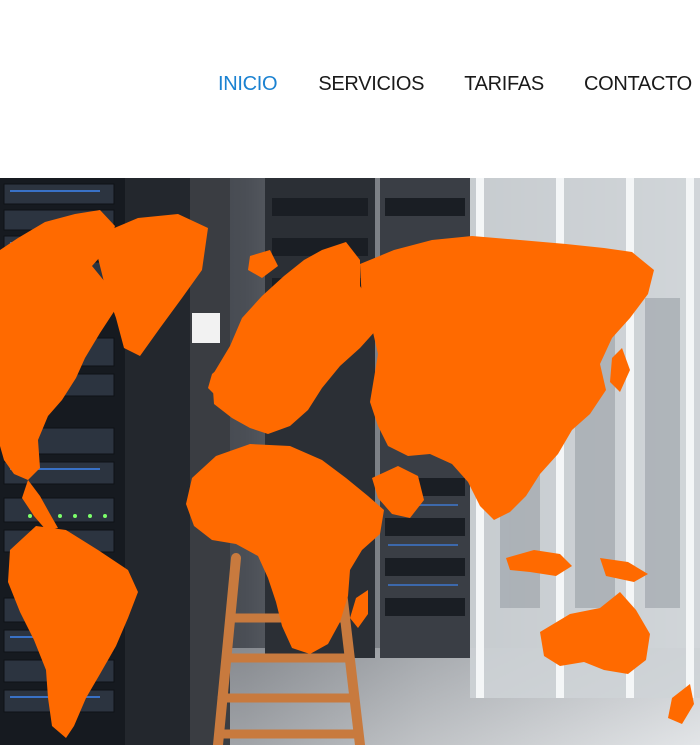 Image resolution: width=700 pixels, height=745 pixels. What do you see at coordinates (206, 328) in the screenshot?
I see `rack-label` at bounding box center [206, 328].